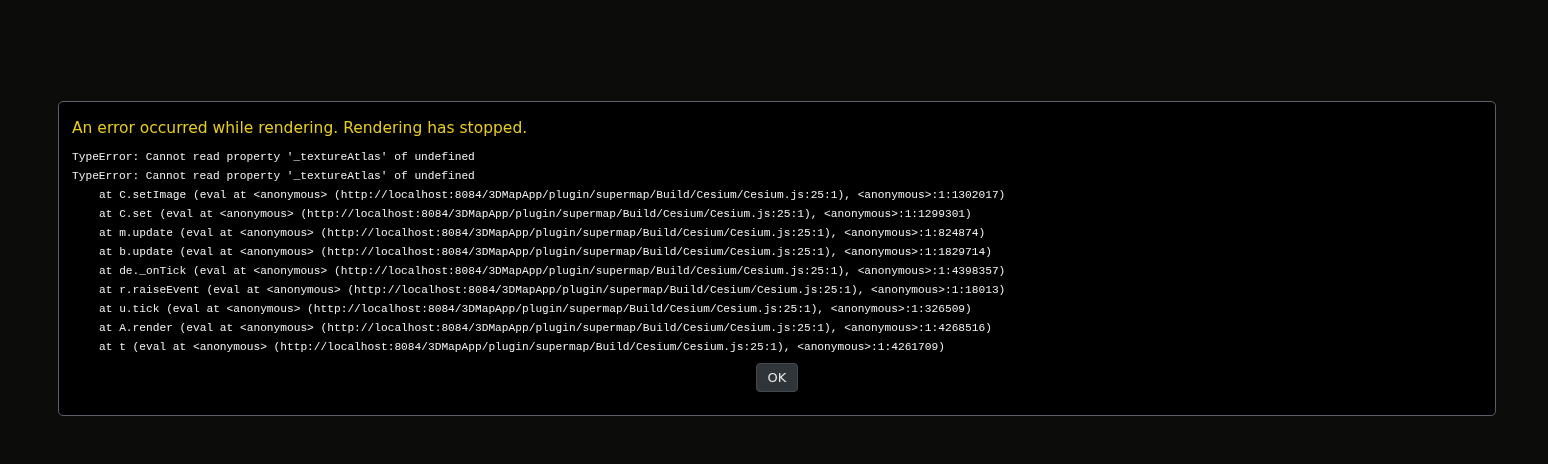  What do you see at coordinates (545, 328) in the screenshot?
I see `stack-frame: at A.render (eval at <anonymous> (http://localhost:8084/3DMapApp/plugin/supermap/Build/Cesium/Cesium.js:25:1), <anonymous>:1:4268516)` at bounding box center [545, 328].